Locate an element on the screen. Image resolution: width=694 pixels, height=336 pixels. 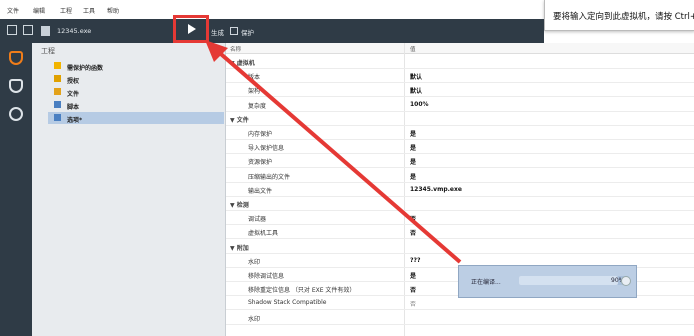
property-row: 调试器 否 is located at coordinates (460, 218).